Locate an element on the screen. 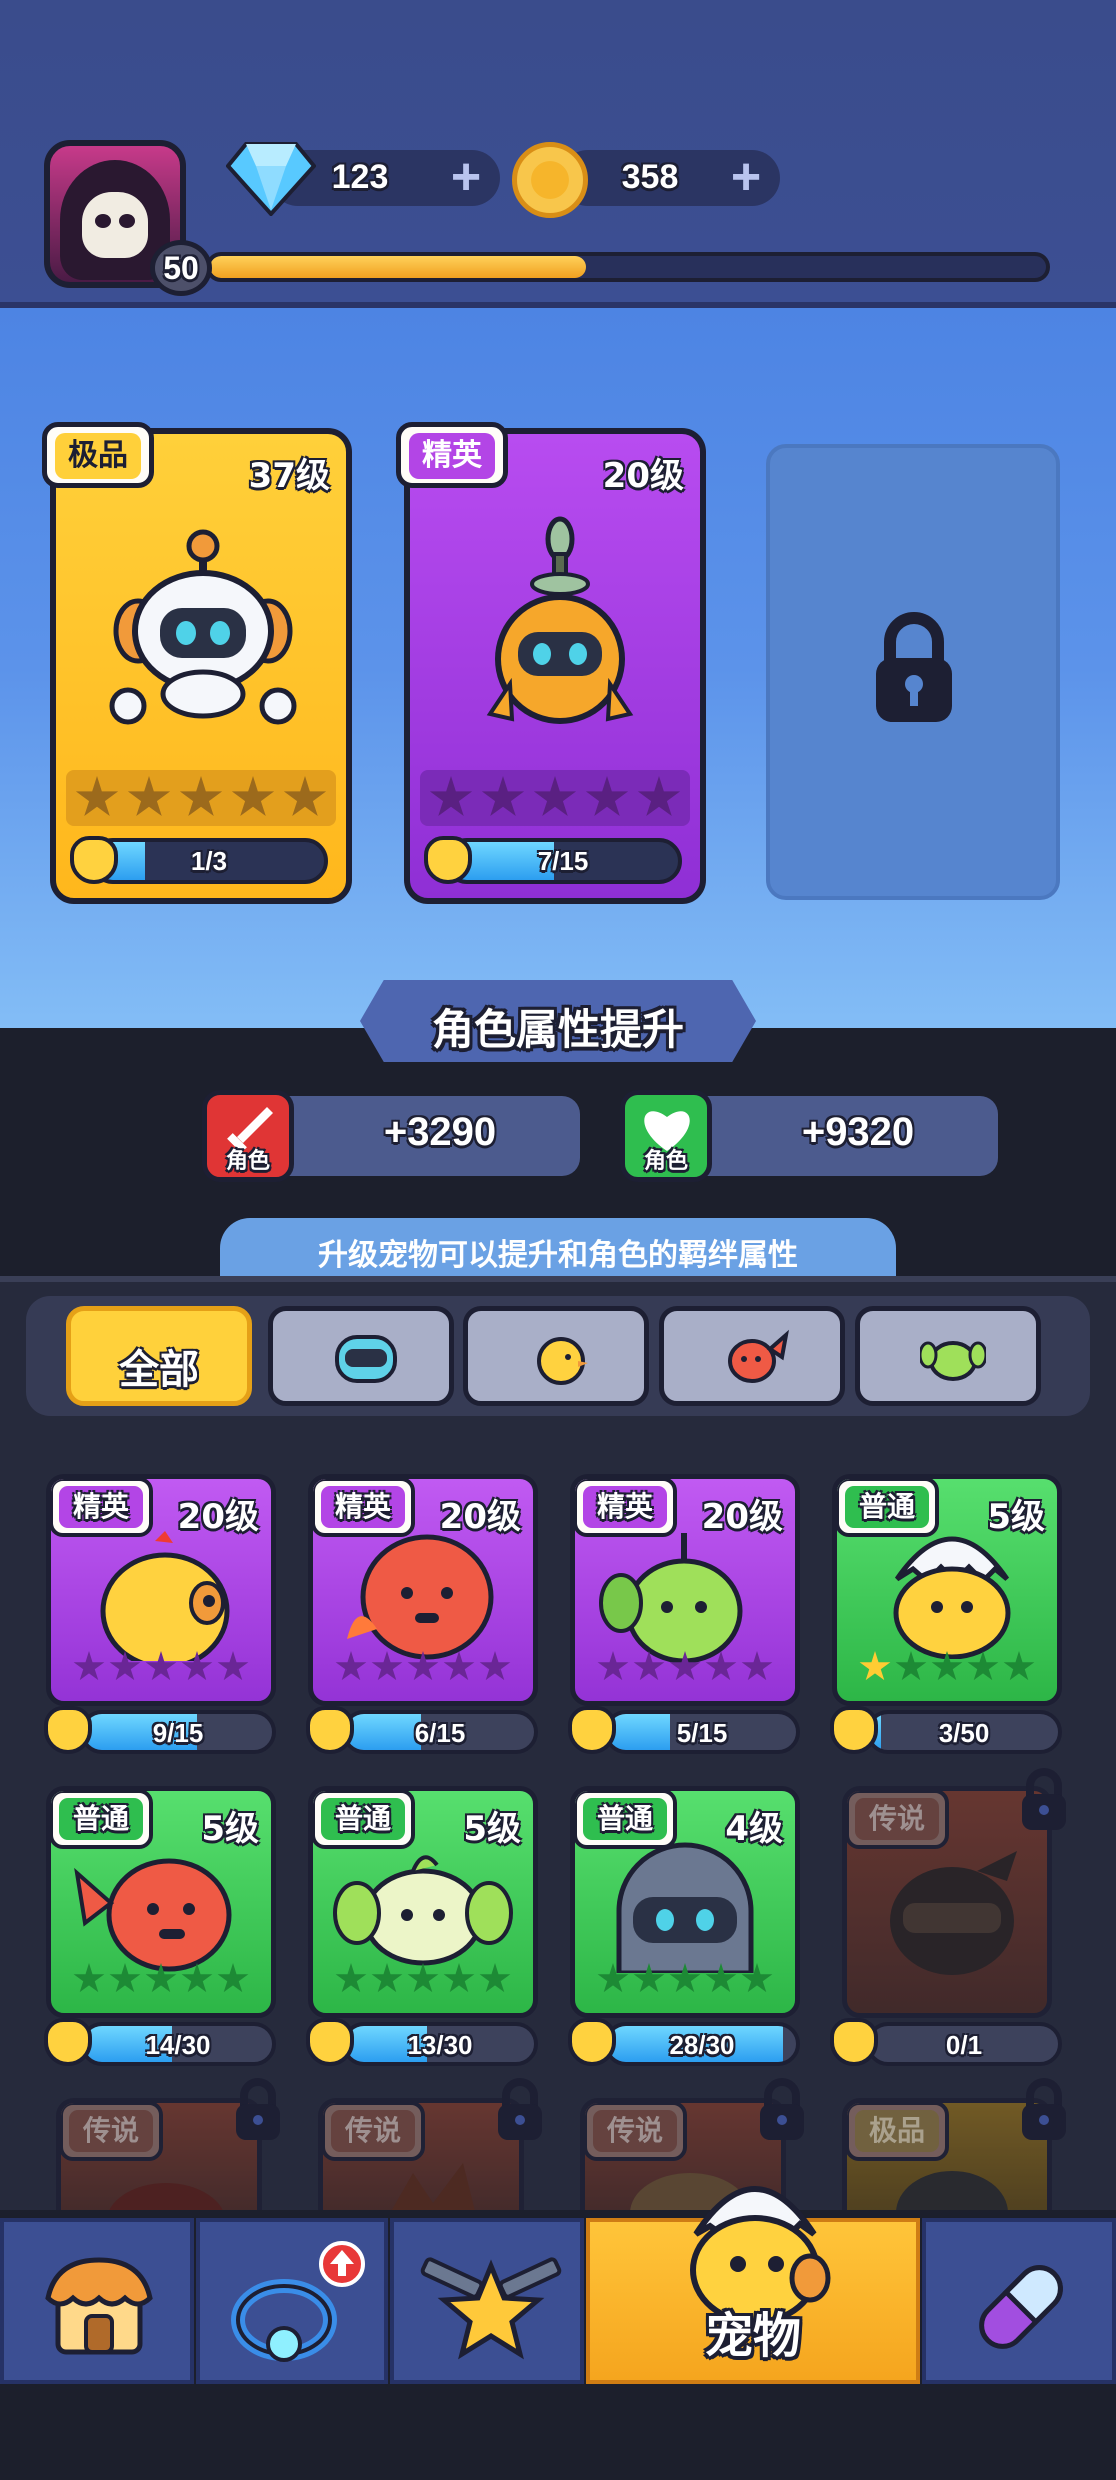 This screenshot has width=1116, height=2480. progress-text: 0/1 is located at coordinates (964, 2045).